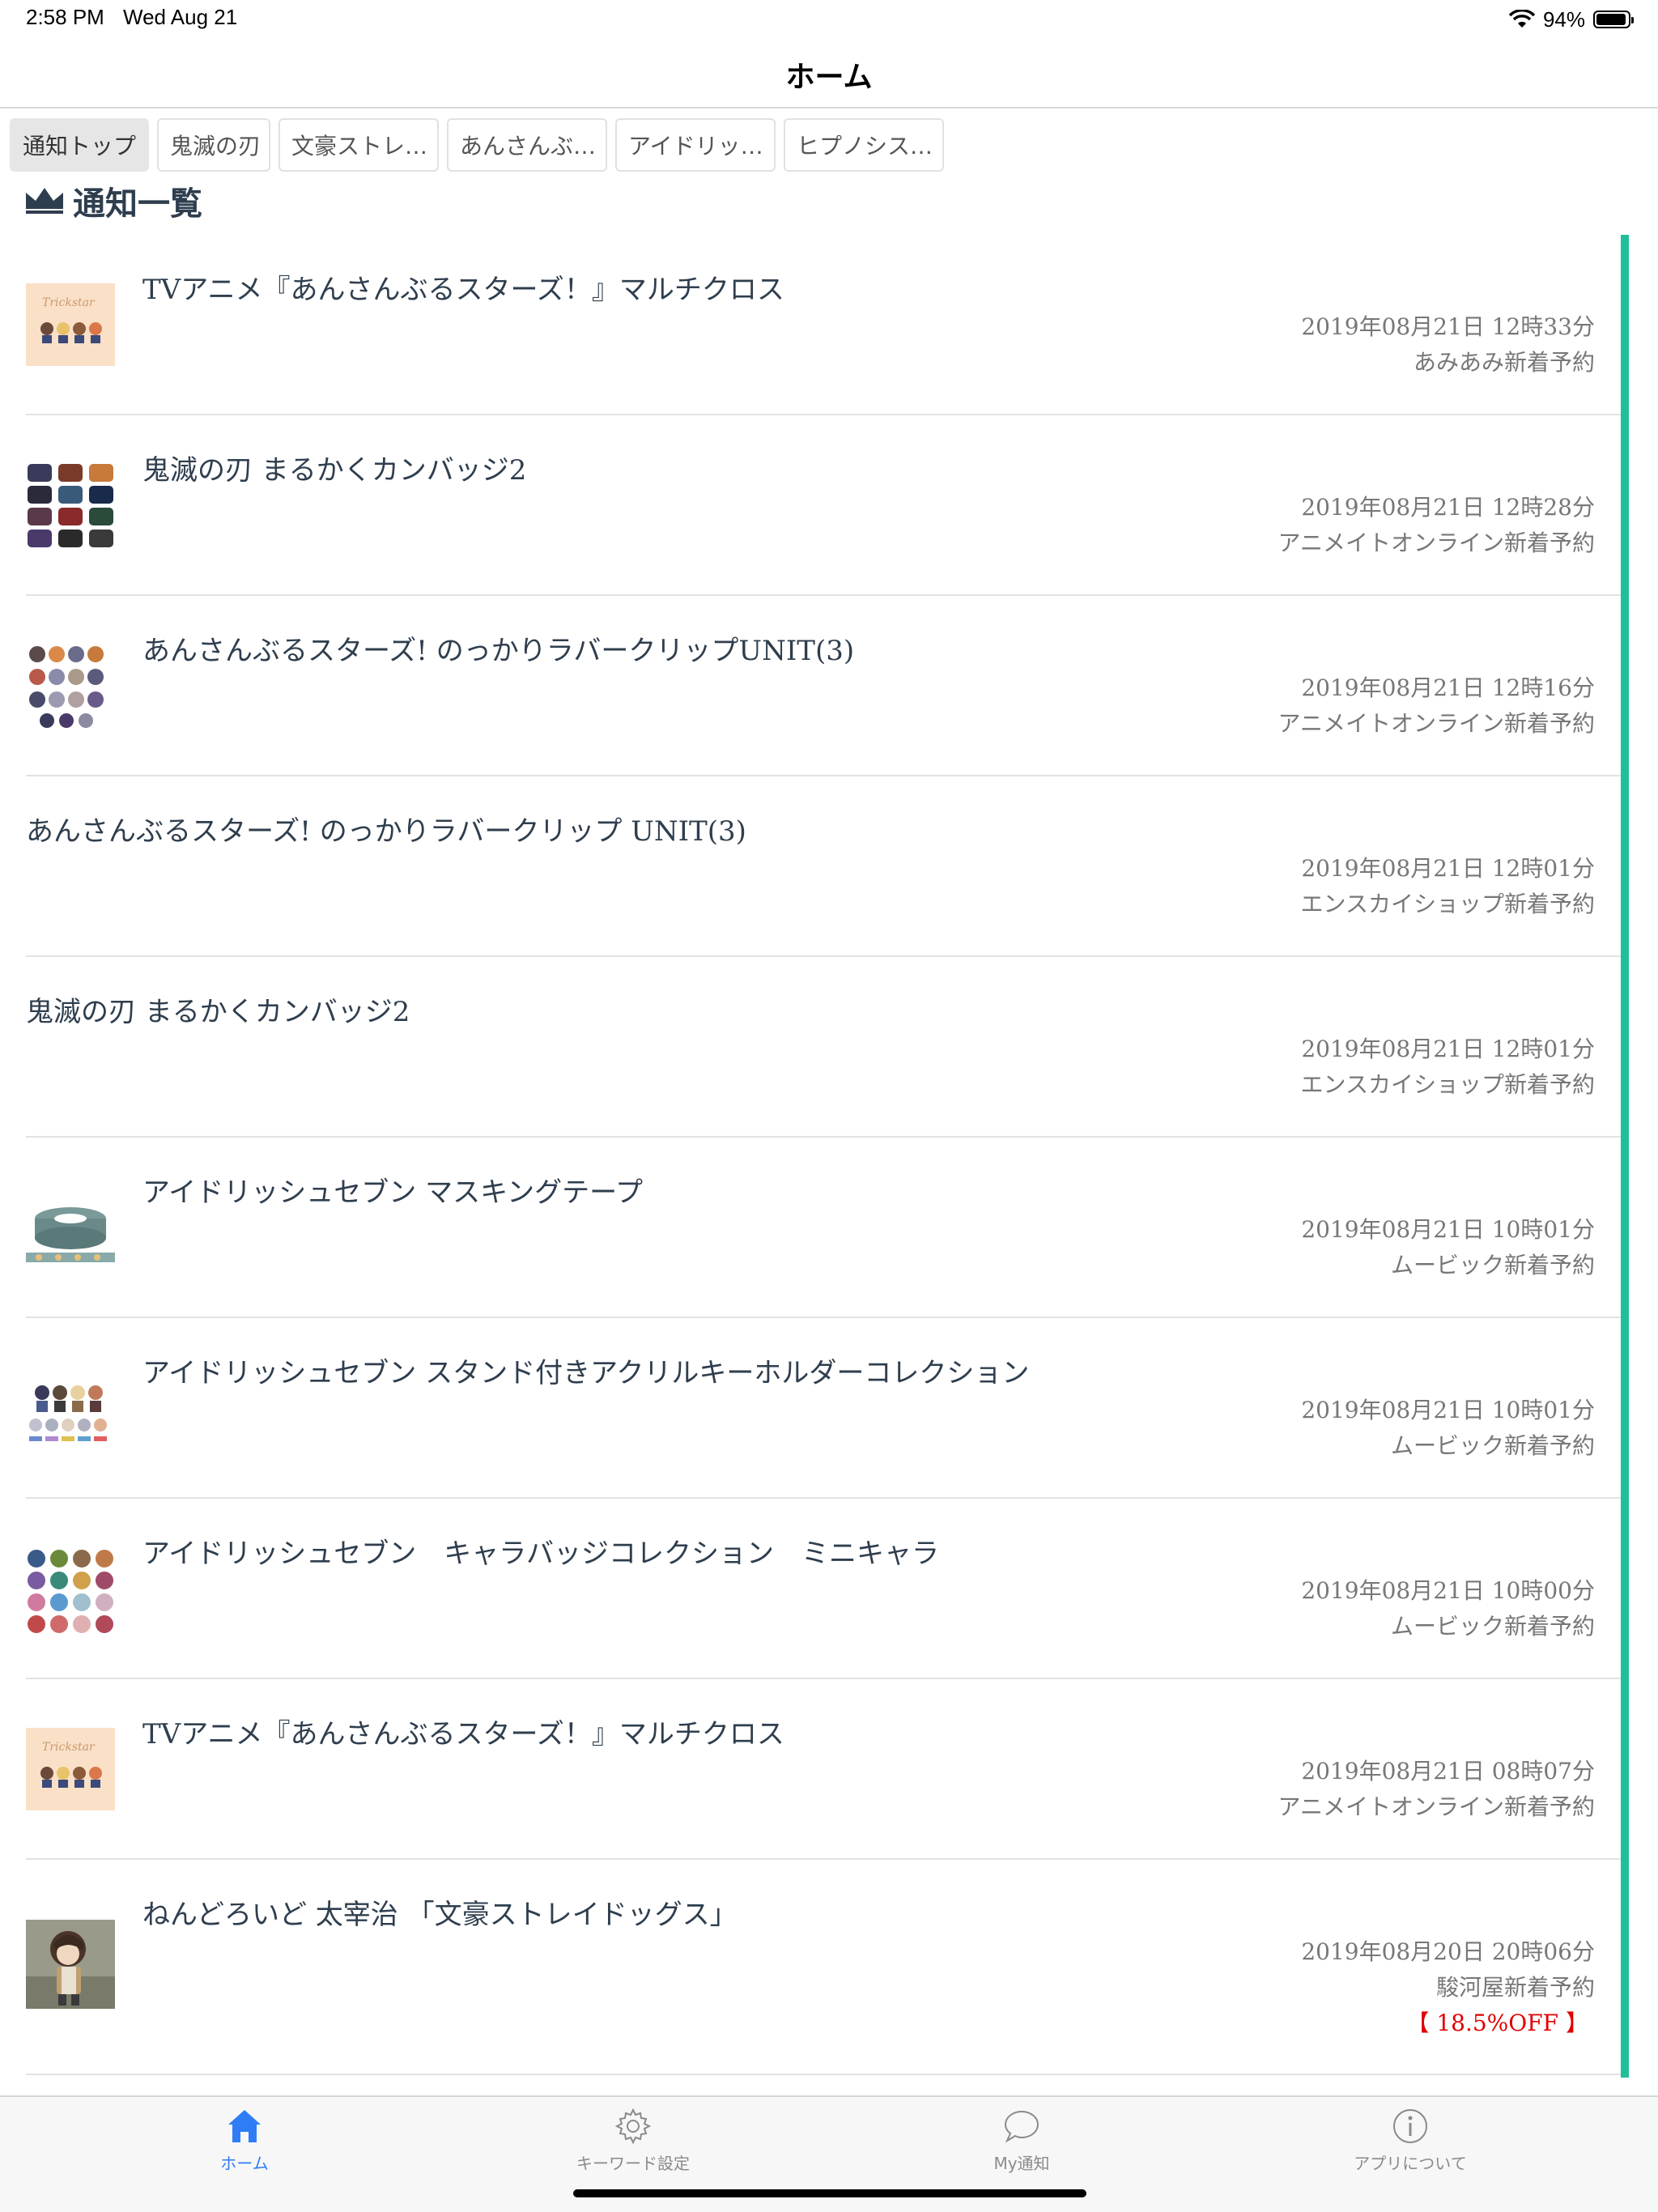 This screenshot has width=1658, height=2212. Describe the element at coordinates (1497, 2023) in the screenshot. I see `discount-badge: 【 18.5%OFF 】` at that location.